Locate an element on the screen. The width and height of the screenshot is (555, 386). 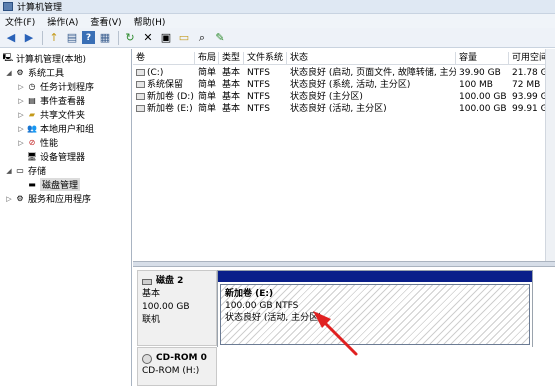
folder-icon: ▰ is located at coordinates (32, 114).